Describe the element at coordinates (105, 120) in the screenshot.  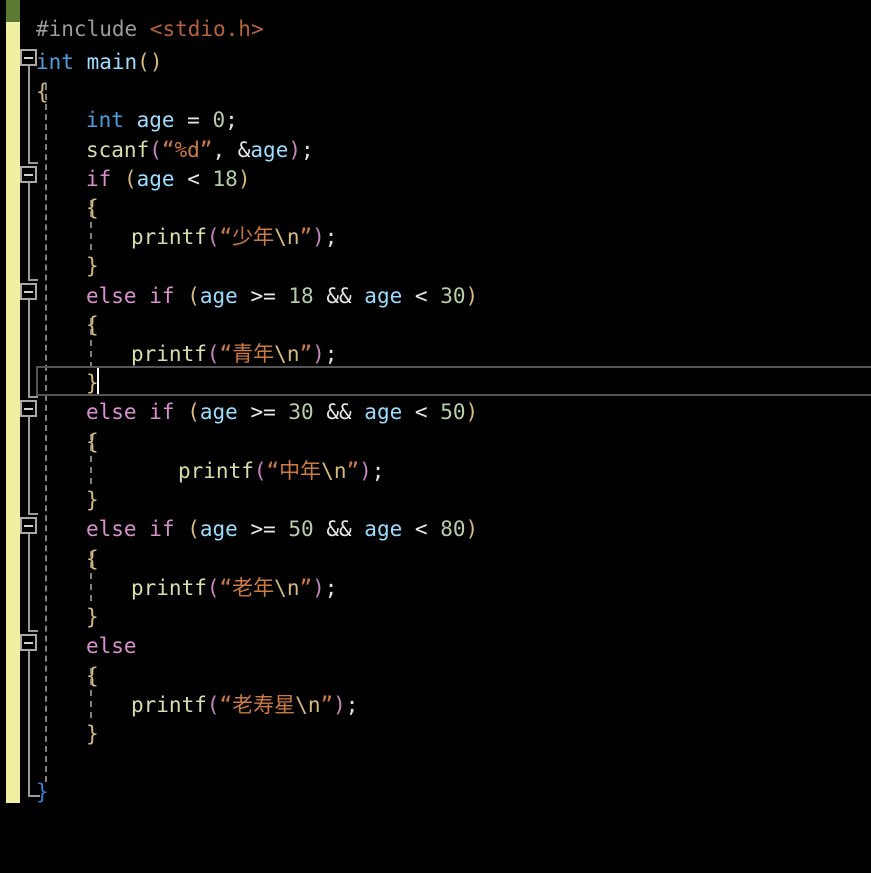
I see `code-token: int` at that location.